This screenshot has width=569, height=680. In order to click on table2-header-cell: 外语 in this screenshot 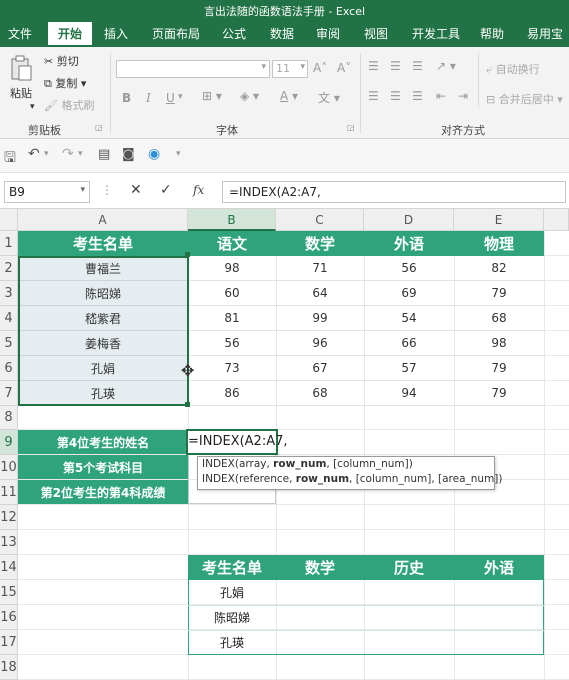, I will do `click(499, 567)`.